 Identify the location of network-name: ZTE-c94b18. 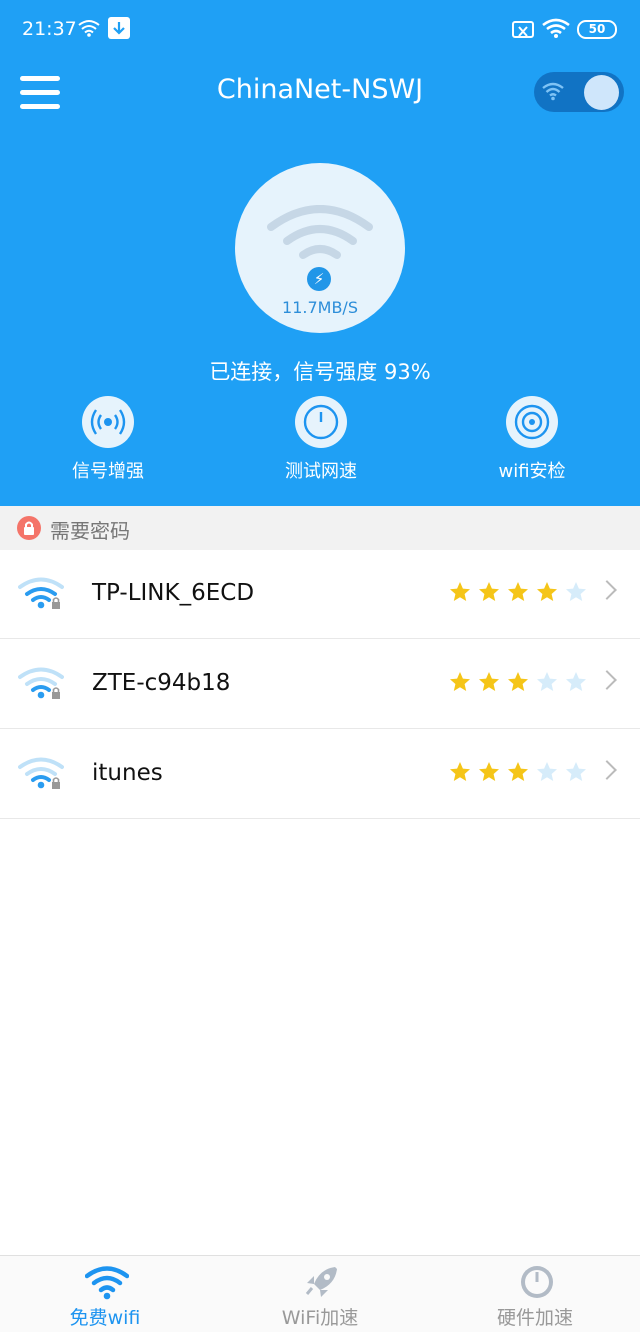
(161, 683).